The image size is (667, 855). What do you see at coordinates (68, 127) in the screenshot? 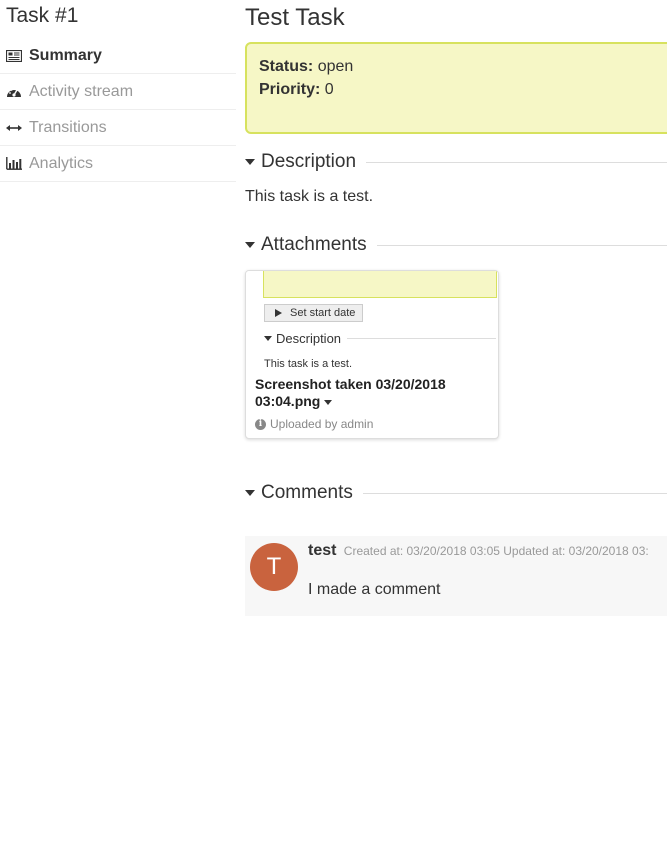
I see `sidebar-item-label: Transitions` at bounding box center [68, 127].